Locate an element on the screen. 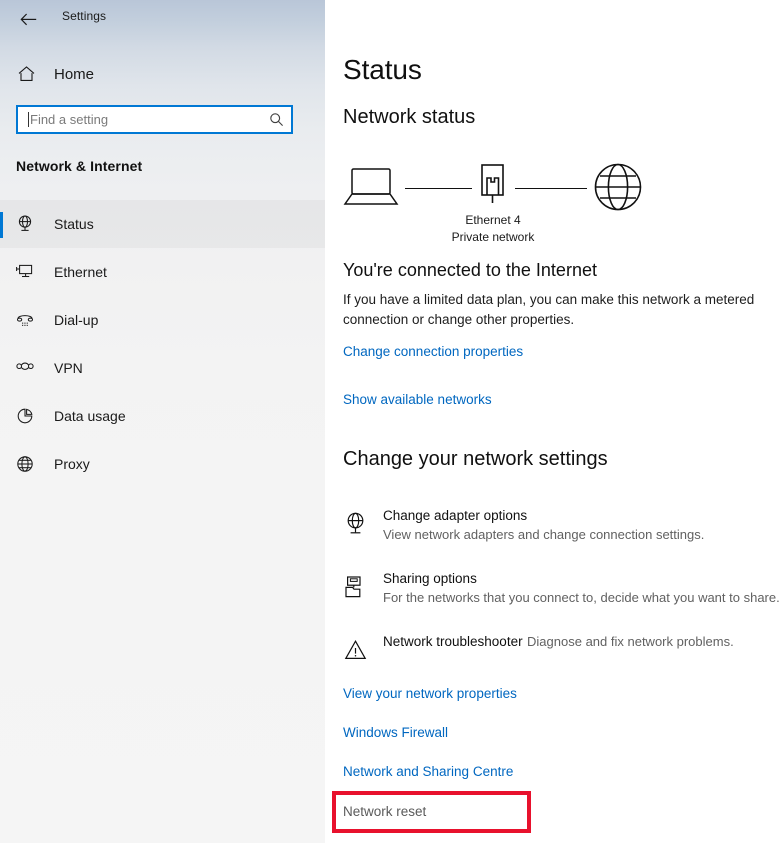 This screenshot has width=784, height=843. diagram-caption: Ethernet 4 Private network is located at coordinates (493, 229).